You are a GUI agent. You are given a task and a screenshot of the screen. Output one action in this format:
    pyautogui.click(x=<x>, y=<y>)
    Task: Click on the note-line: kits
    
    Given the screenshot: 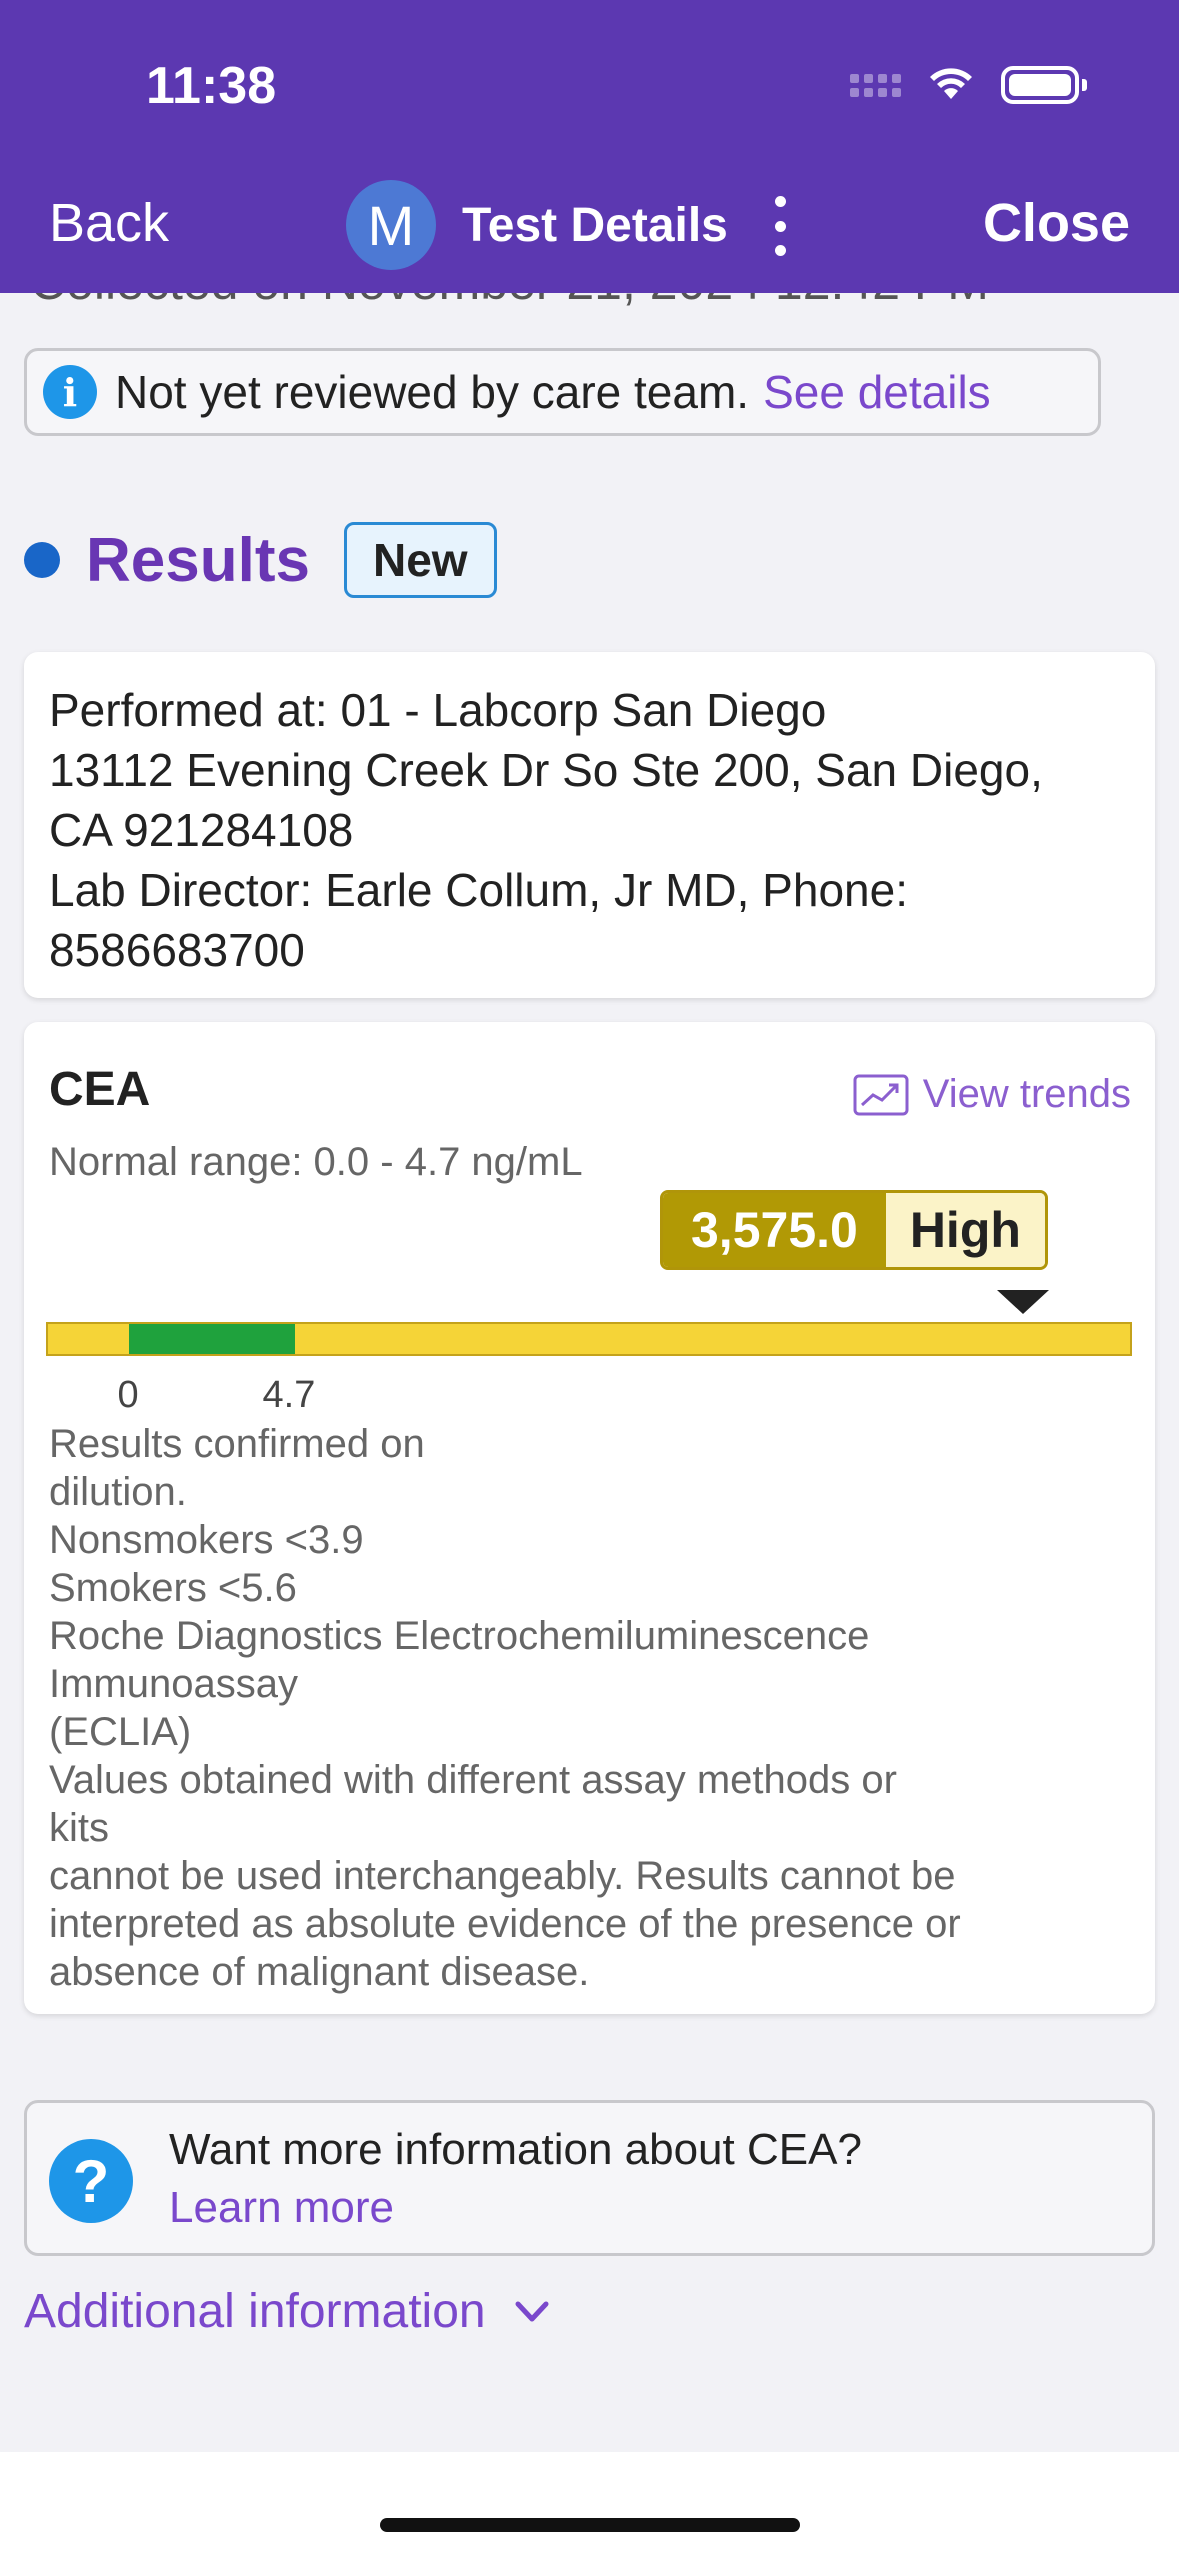 What is the action you would take?
    pyautogui.click(x=79, y=1828)
    